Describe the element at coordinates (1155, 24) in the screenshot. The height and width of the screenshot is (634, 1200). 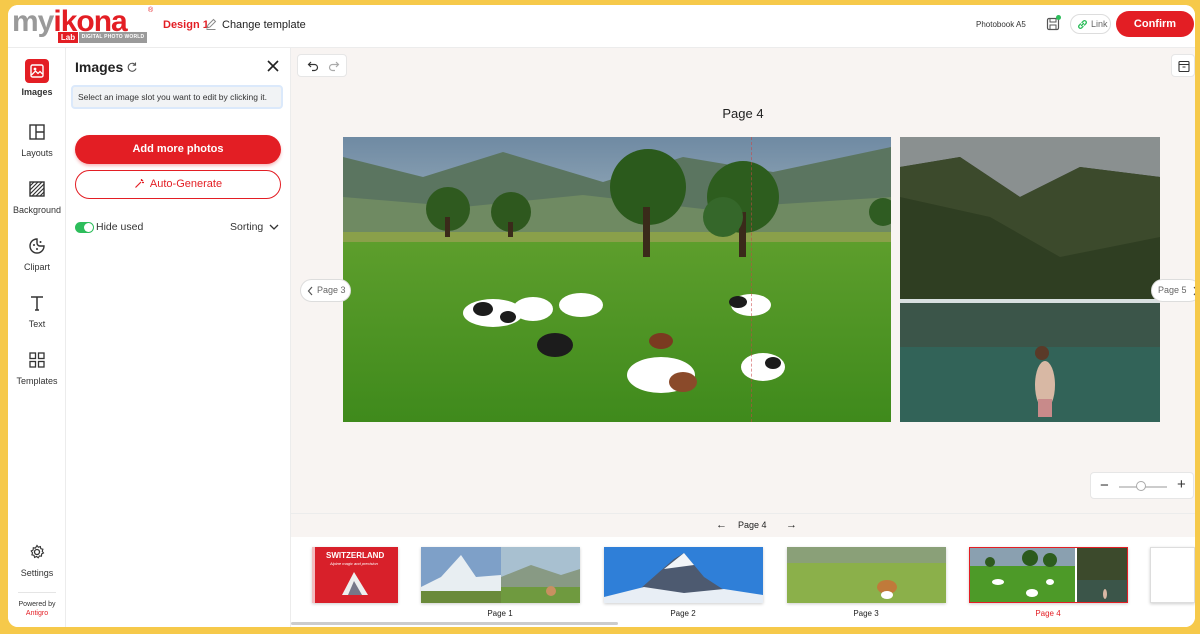
I see `confirm-button: Confirm` at that location.